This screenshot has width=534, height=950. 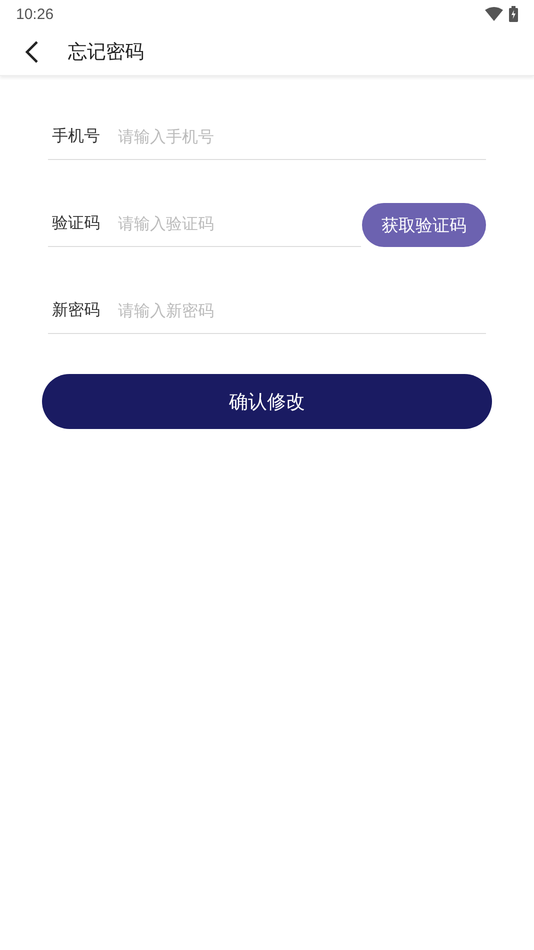 What do you see at coordinates (32, 52) in the screenshot?
I see `back-button` at bounding box center [32, 52].